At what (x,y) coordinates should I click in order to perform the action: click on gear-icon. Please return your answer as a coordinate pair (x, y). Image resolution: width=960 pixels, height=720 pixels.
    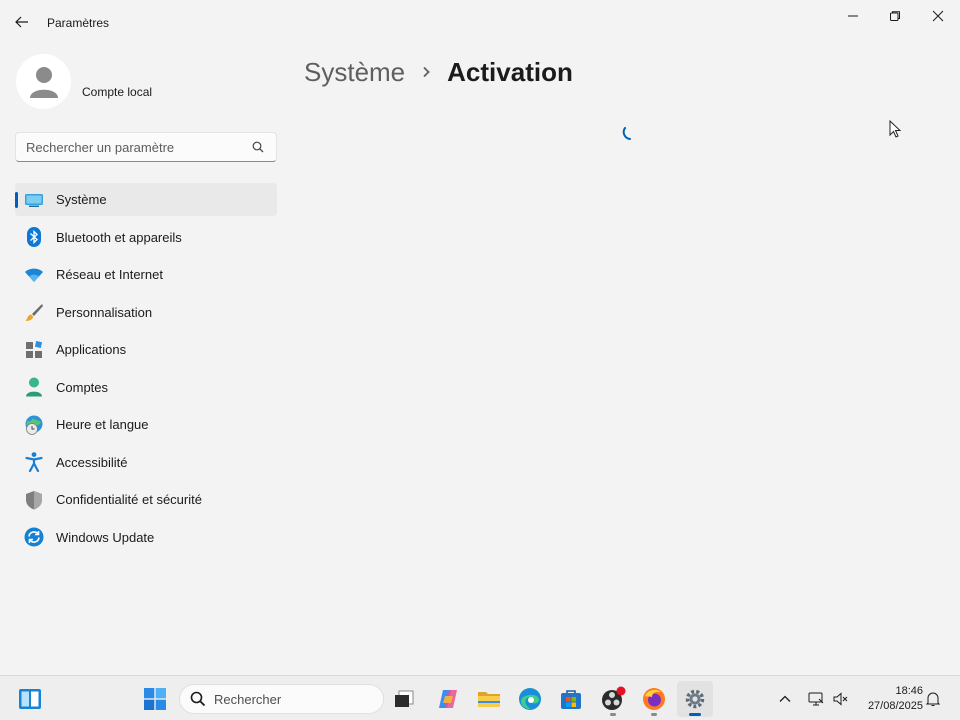
    Looking at the image, I should click on (695, 699).